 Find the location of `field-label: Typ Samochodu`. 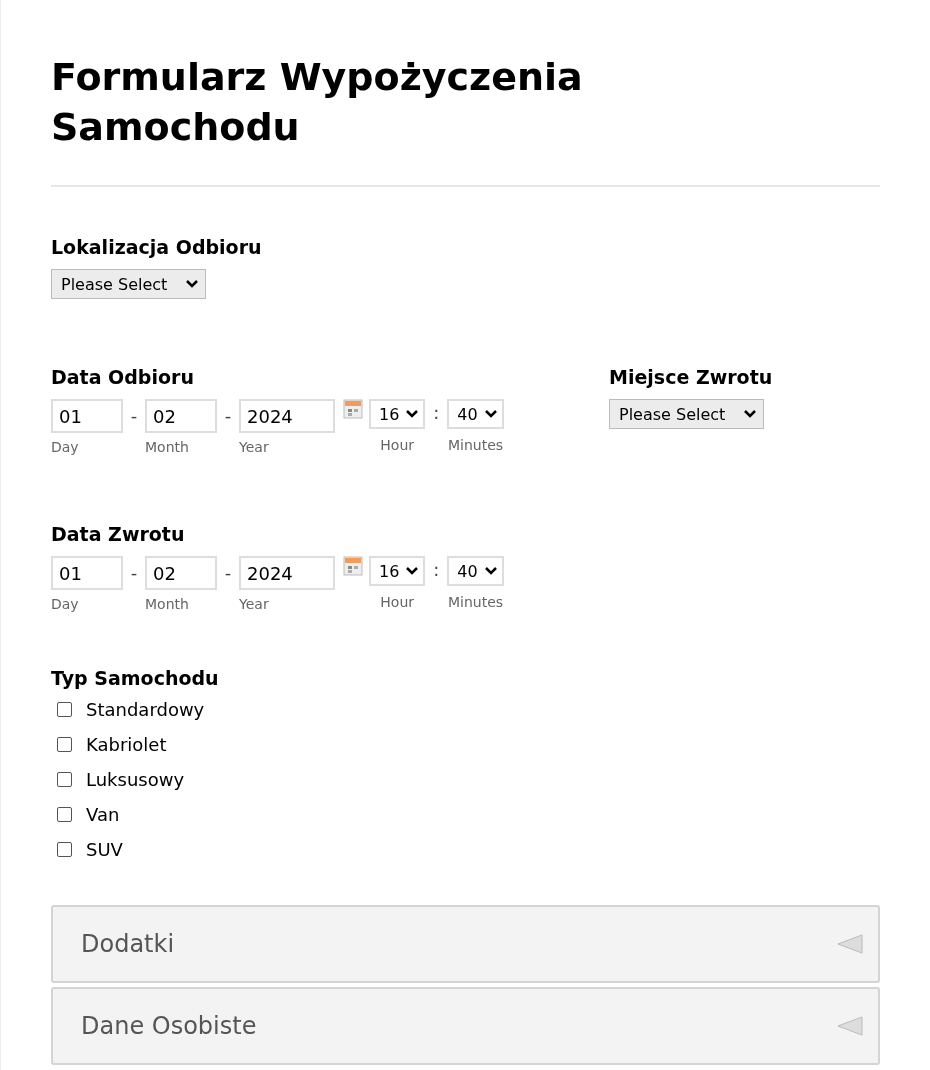

field-label: Typ Samochodu is located at coordinates (135, 678).